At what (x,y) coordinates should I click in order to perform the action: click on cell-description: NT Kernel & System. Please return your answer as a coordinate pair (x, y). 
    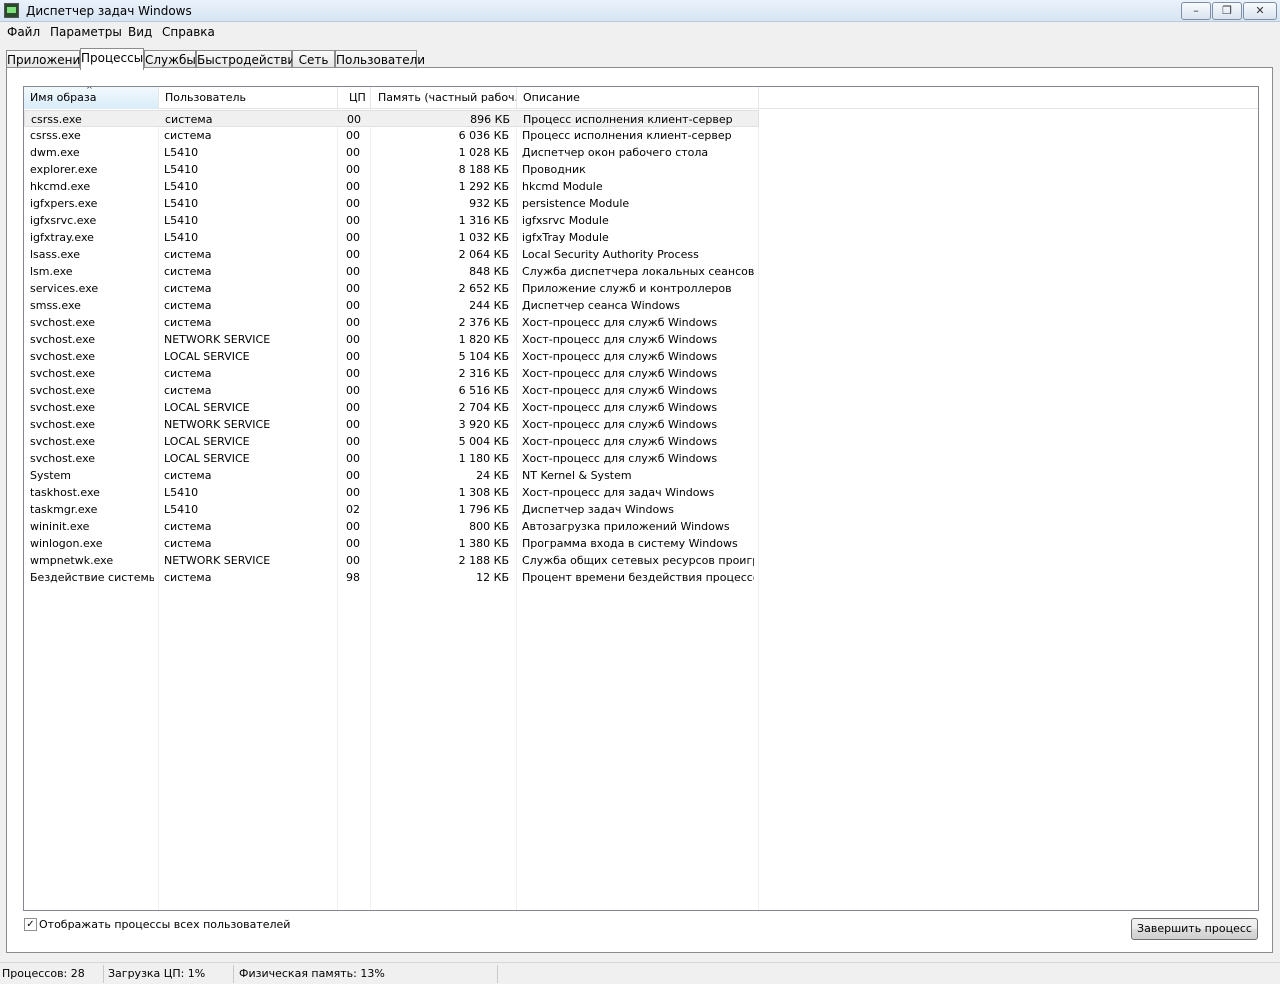
    Looking at the image, I should click on (577, 475).